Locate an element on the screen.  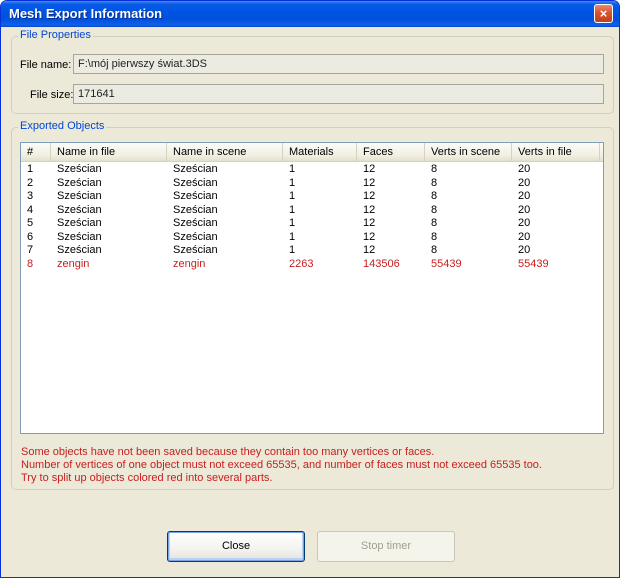
column-header-verts-in-file: Verts in file is located at coordinates (556, 152).